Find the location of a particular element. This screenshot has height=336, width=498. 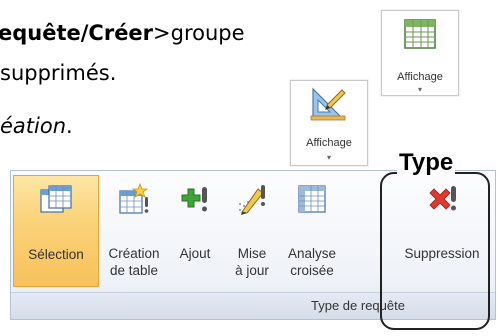

document-line-3: éation. is located at coordinates (36, 126).